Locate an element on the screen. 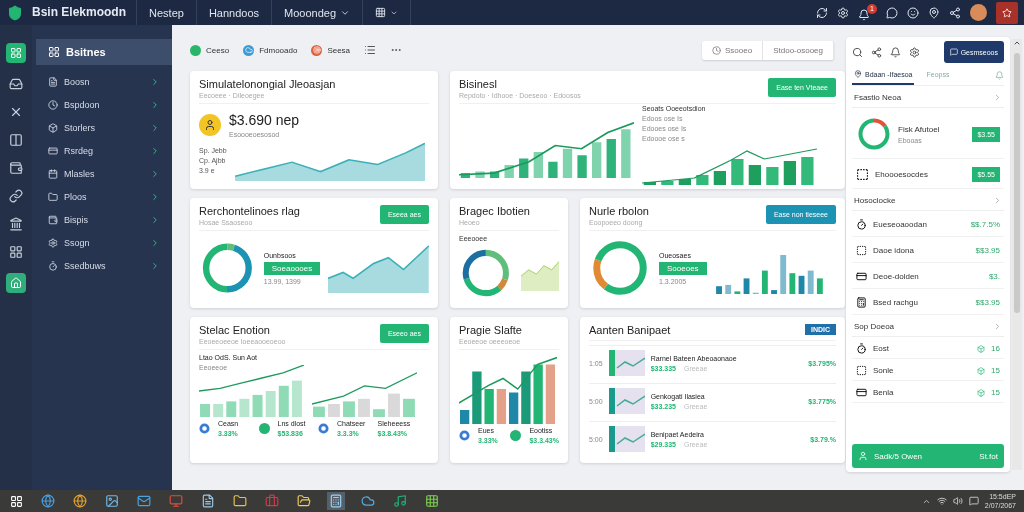 The width and height of the screenshot is (1024, 512). filter-chip: Seesa is located at coordinates (331, 50).